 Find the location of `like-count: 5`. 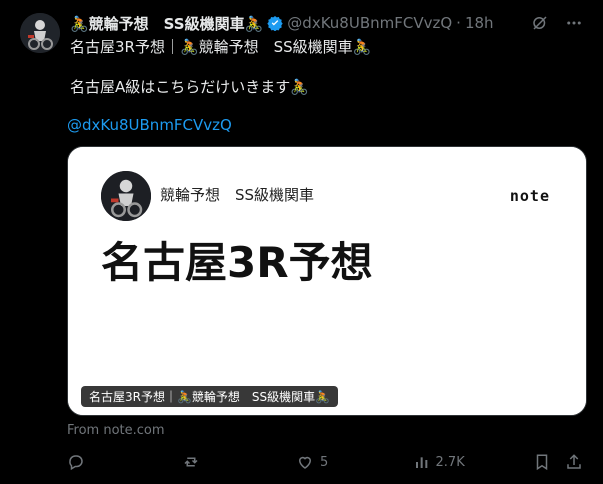

like-count: 5 is located at coordinates (324, 462).